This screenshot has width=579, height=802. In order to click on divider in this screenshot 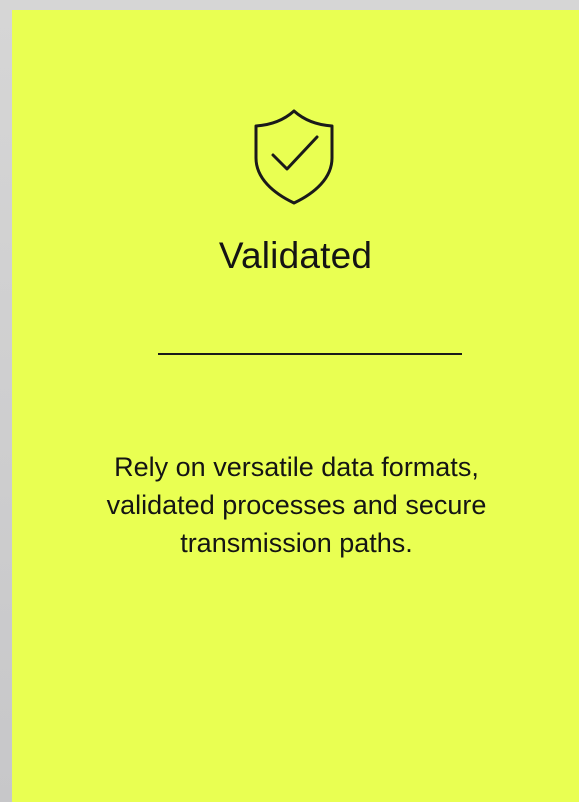, I will do `click(310, 354)`.